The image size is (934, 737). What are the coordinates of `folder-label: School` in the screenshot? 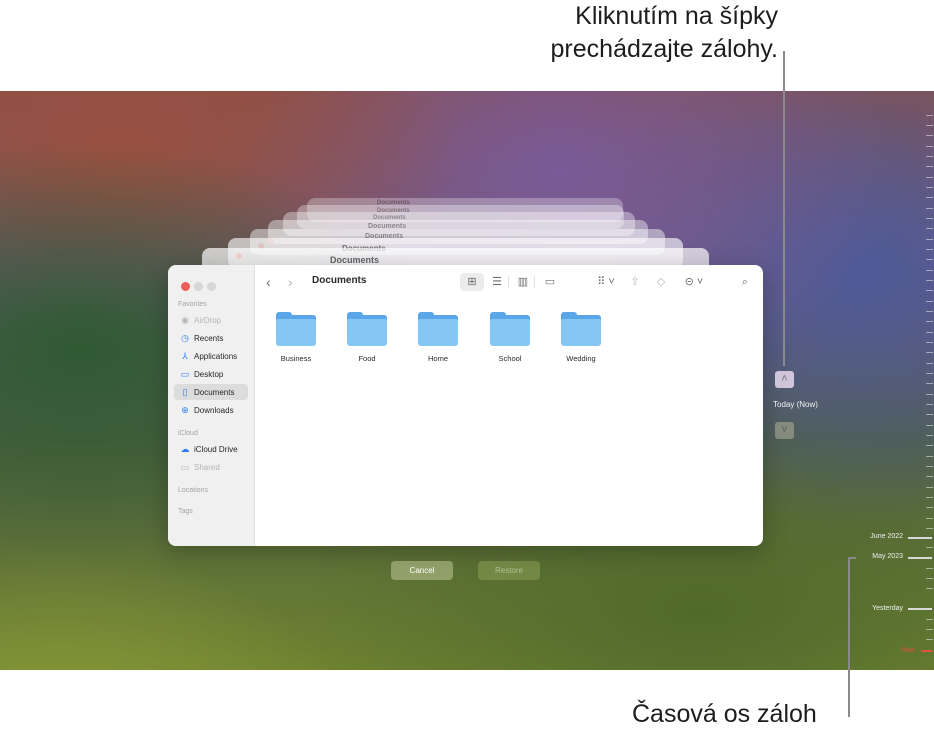 It's located at (510, 358).